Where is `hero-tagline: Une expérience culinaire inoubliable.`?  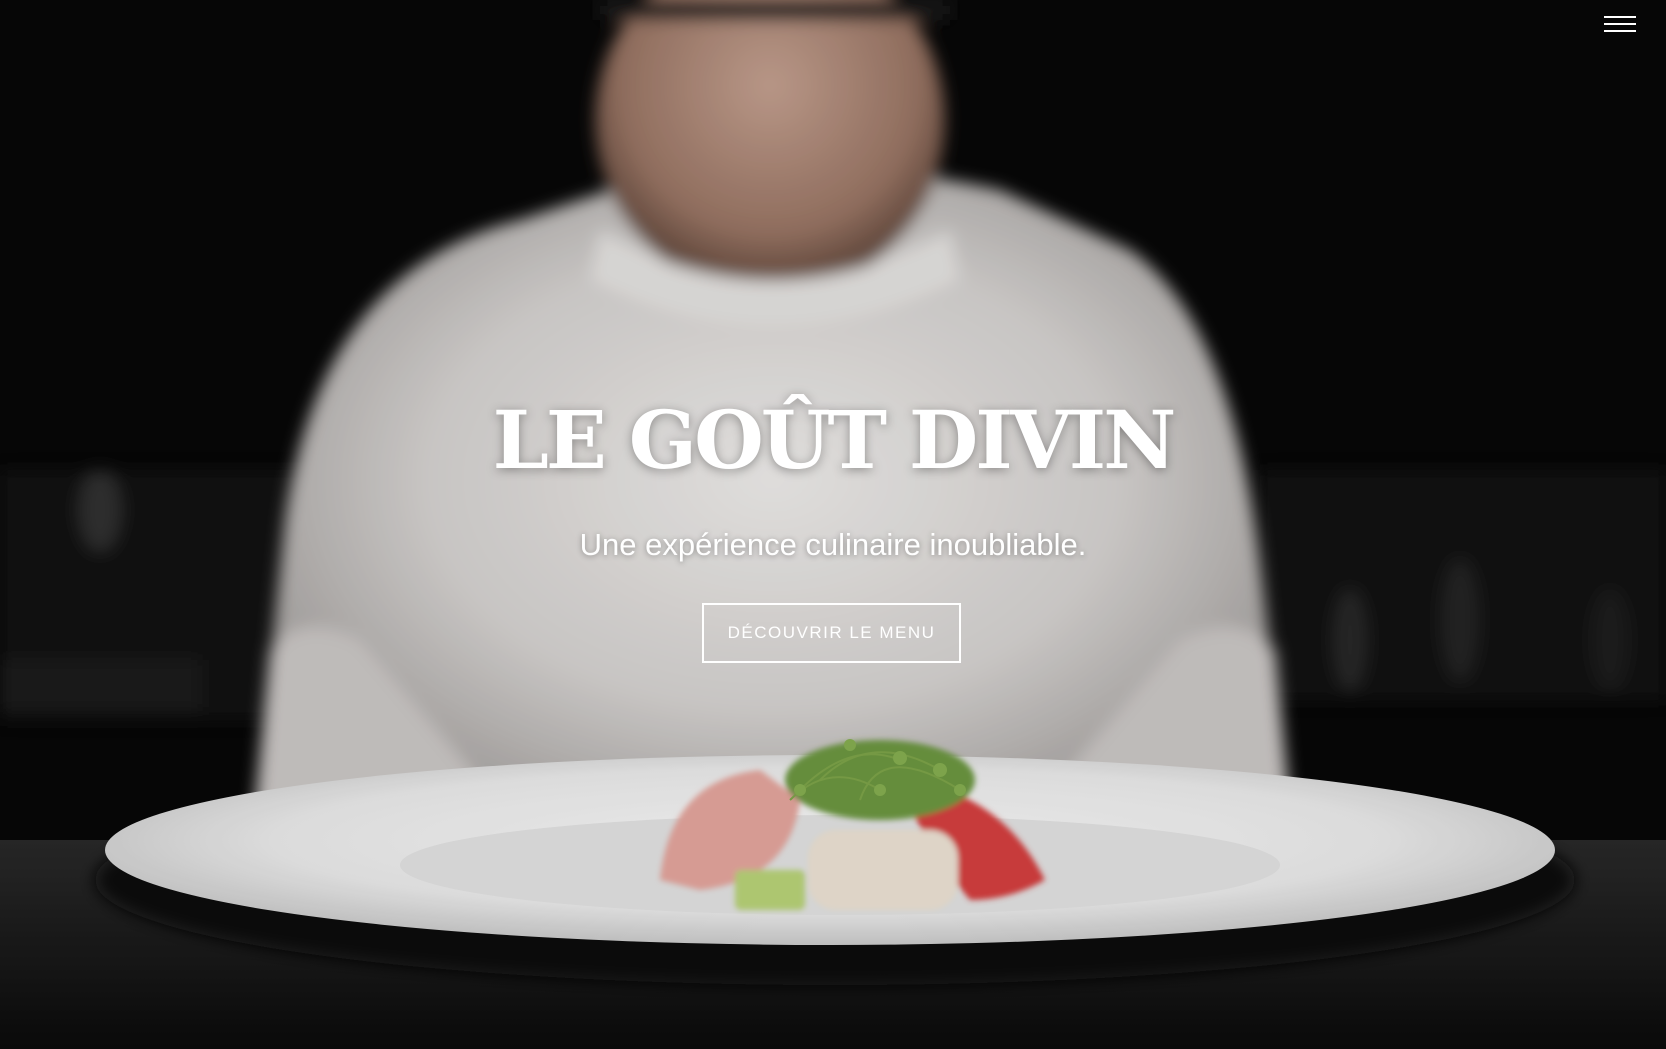 hero-tagline: Une expérience culinaire inoubliable. is located at coordinates (833, 544).